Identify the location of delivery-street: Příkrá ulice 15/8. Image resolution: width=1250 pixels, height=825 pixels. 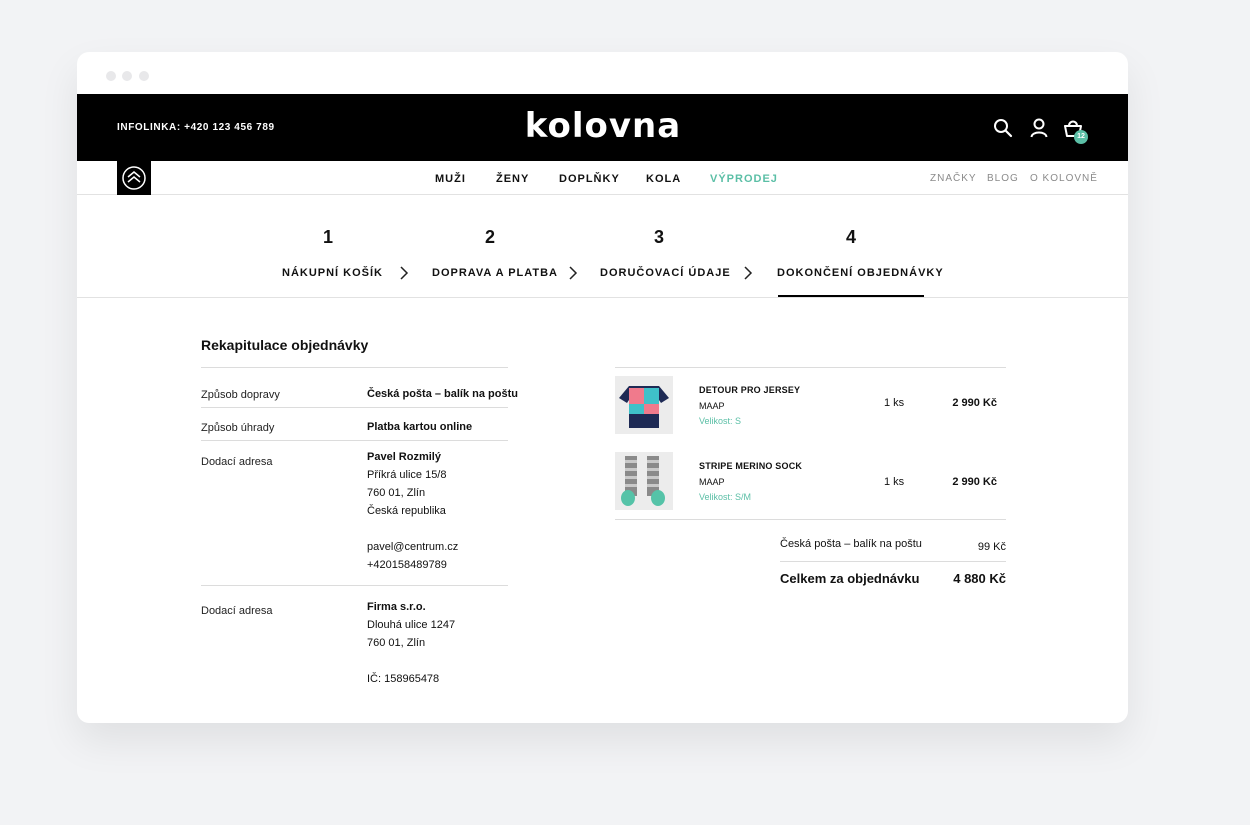
(407, 475).